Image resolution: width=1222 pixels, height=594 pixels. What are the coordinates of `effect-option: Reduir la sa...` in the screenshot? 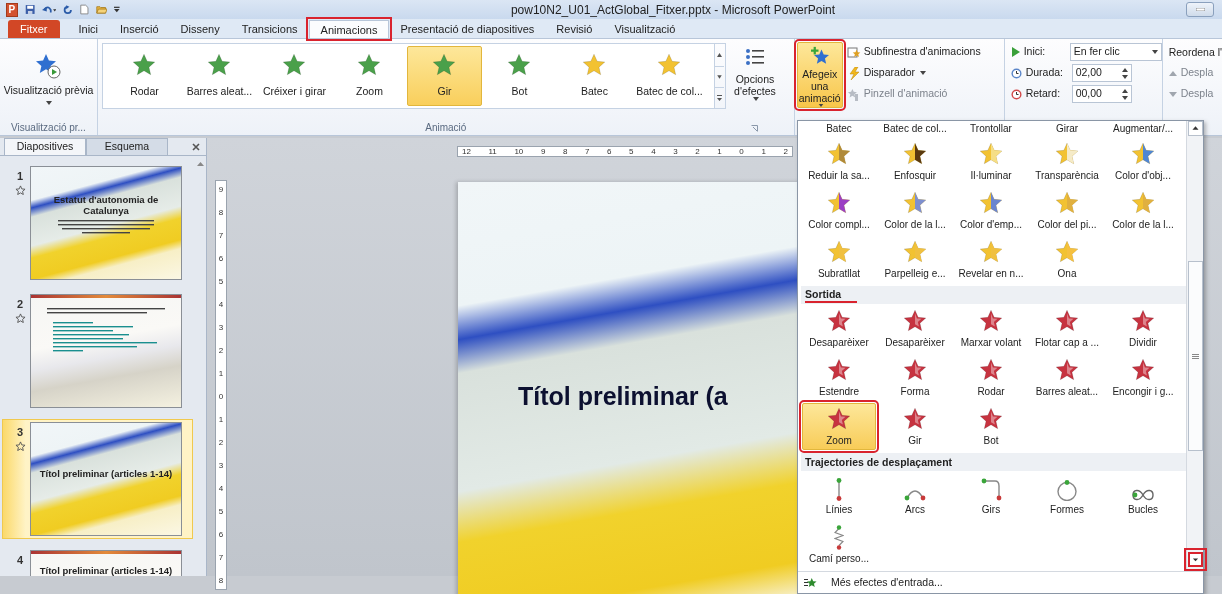 It's located at (839, 161).